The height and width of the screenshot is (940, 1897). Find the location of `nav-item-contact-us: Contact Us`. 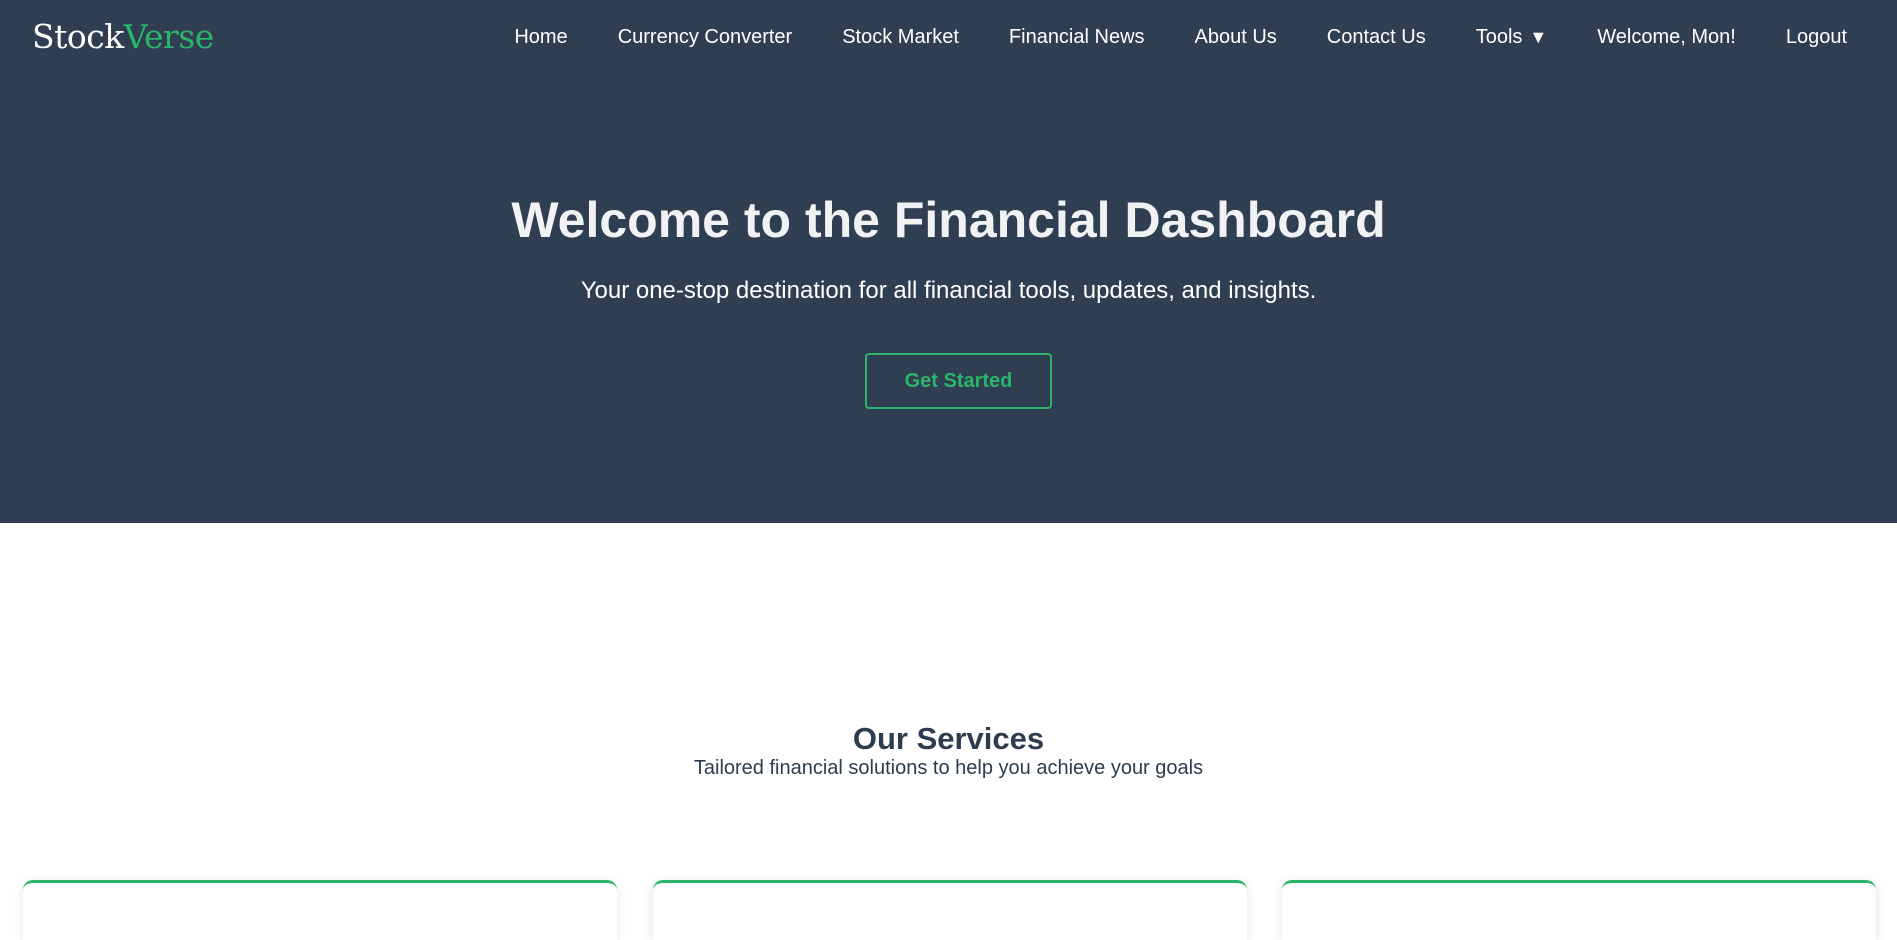

nav-item-contact-us: Contact Us is located at coordinates (1376, 37).